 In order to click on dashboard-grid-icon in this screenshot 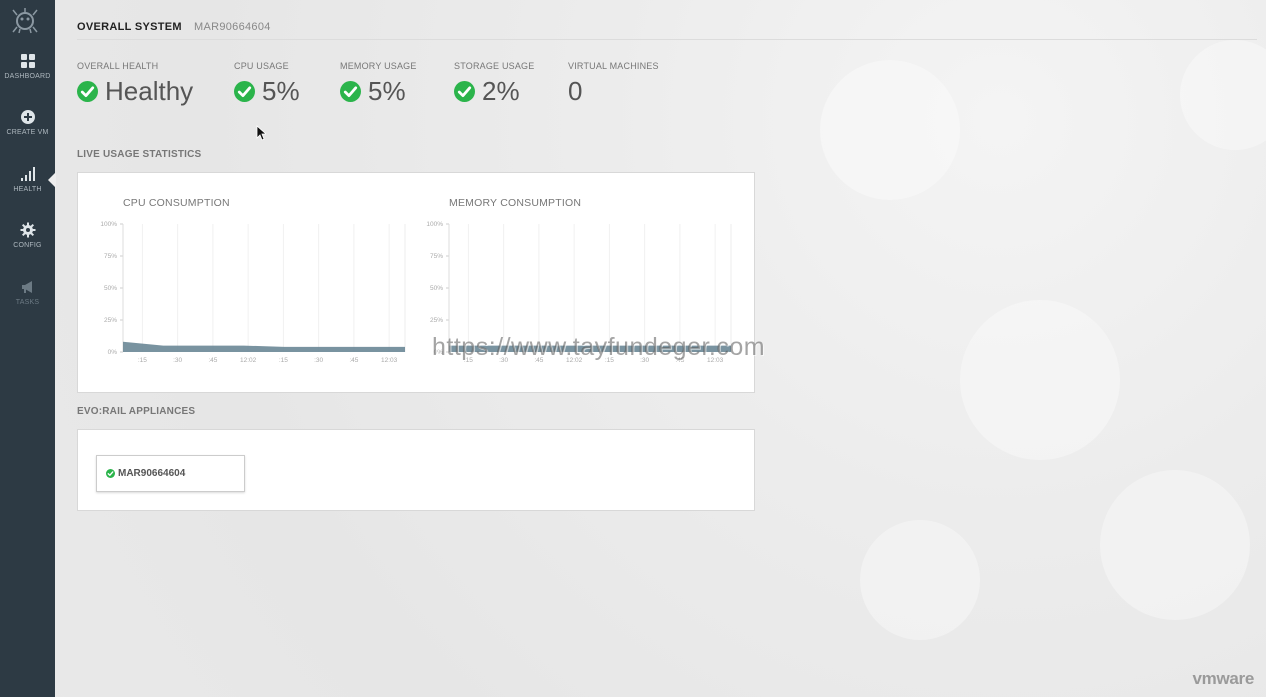, I will do `click(27, 61)`.